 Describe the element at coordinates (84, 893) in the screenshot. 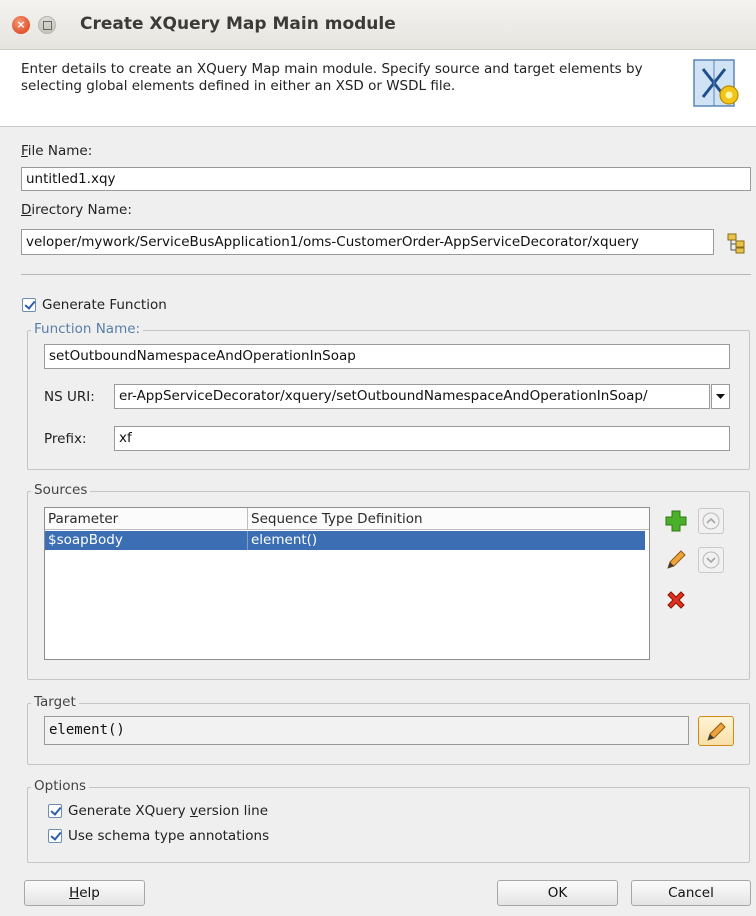

I see `help-button: Help` at that location.